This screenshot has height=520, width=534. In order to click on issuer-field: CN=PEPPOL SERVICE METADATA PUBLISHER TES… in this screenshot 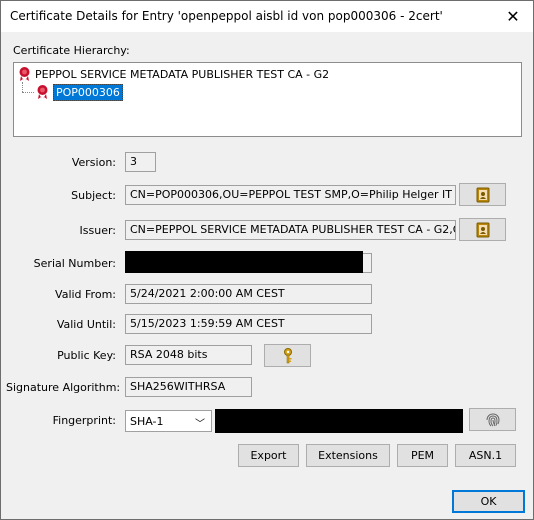, I will do `click(290, 230)`.